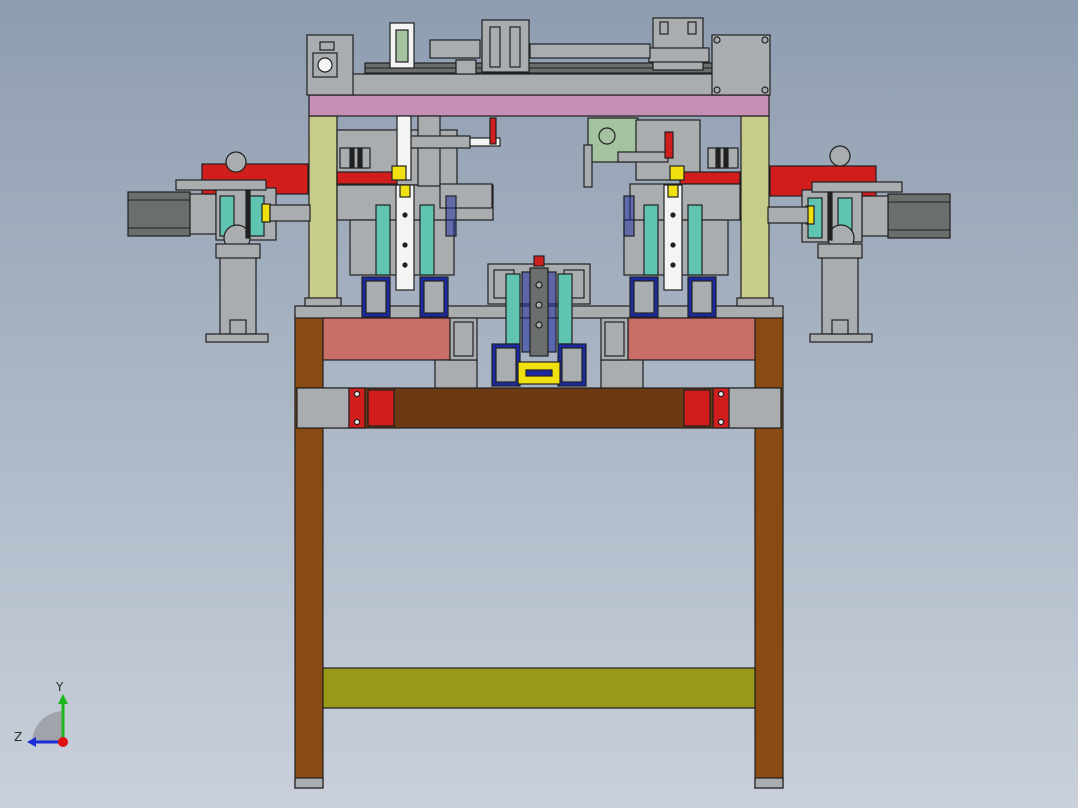  What do you see at coordinates (309, 783) in the screenshot?
I see `frame-foot-left` at bounding box center [309, 783].